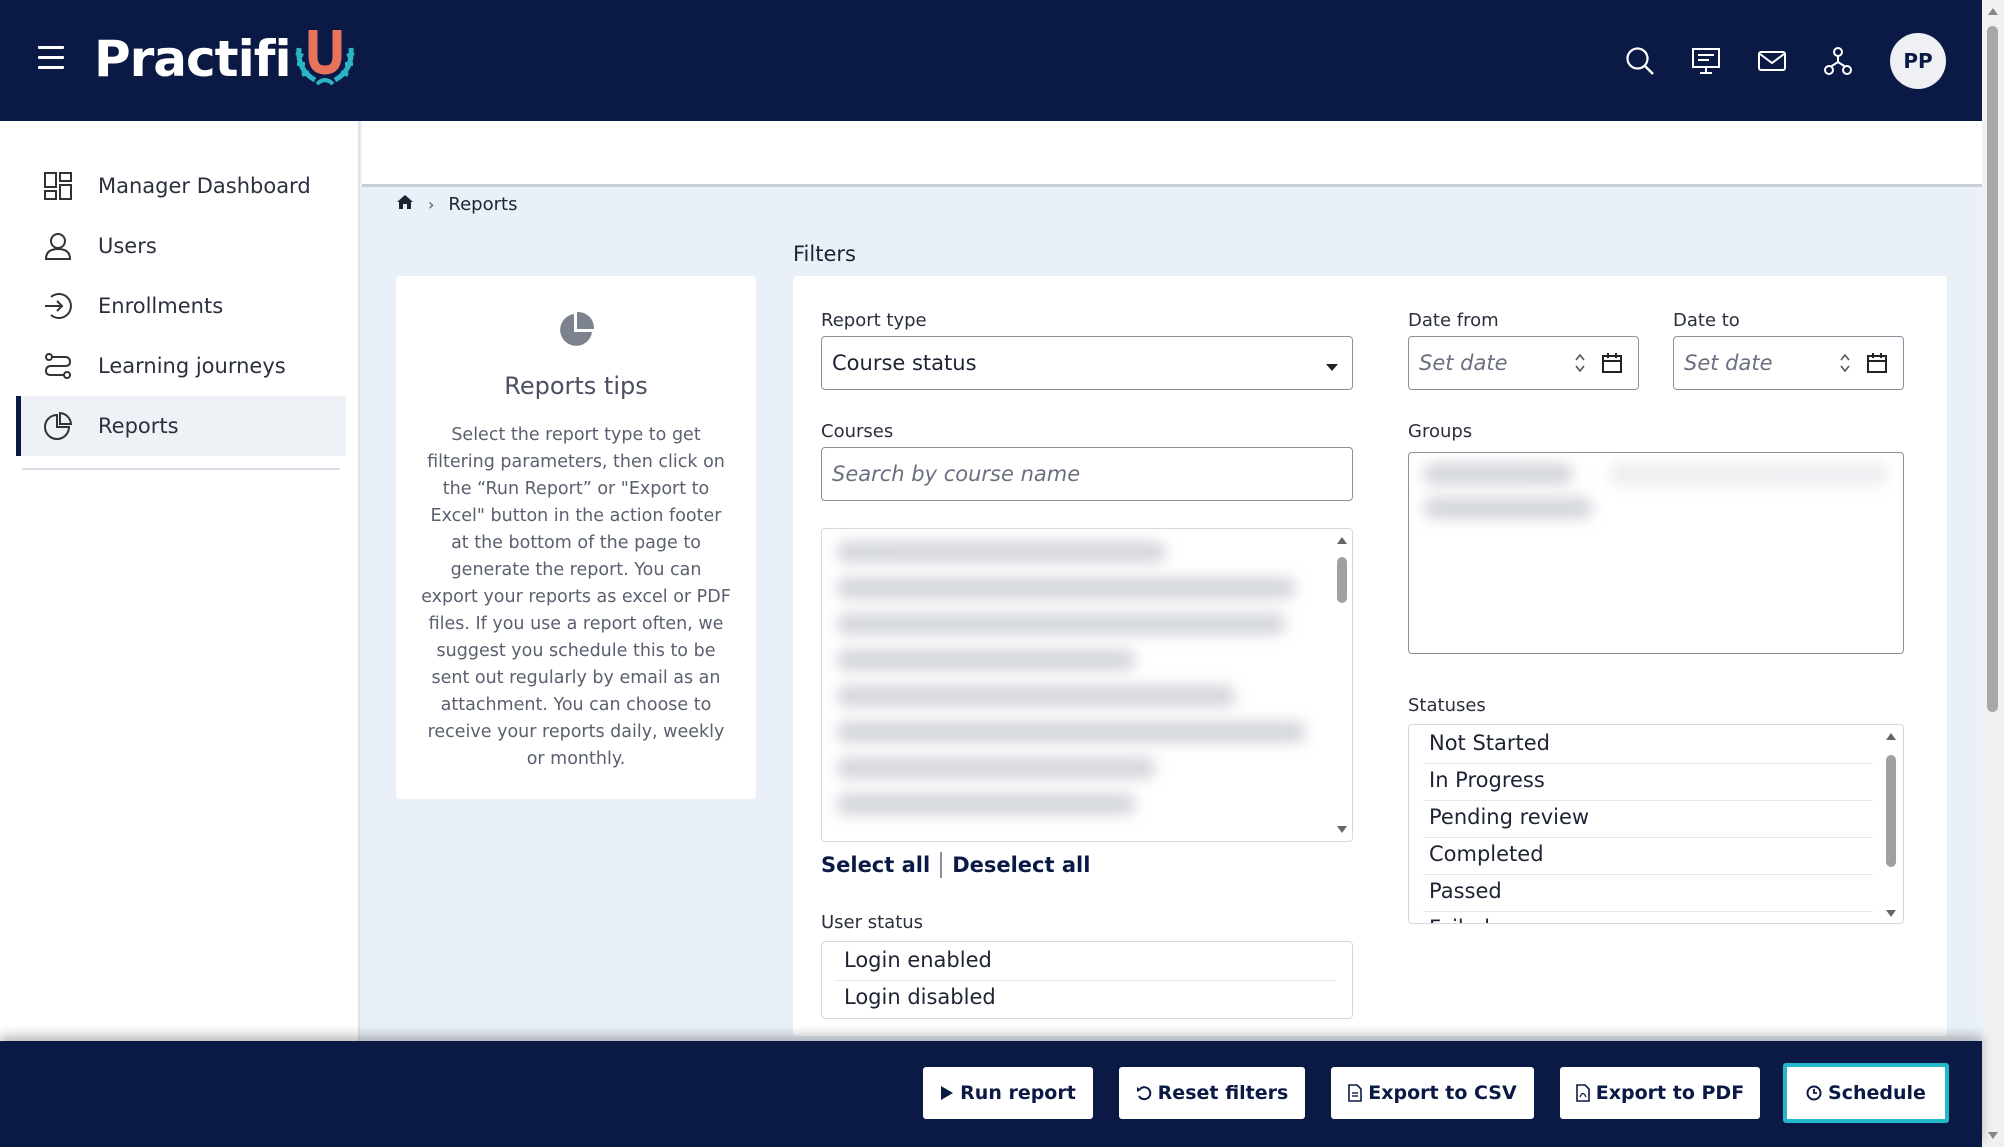 The image size is (2004, 1147). I want to click on presentation-icon, so click(1706, 61).